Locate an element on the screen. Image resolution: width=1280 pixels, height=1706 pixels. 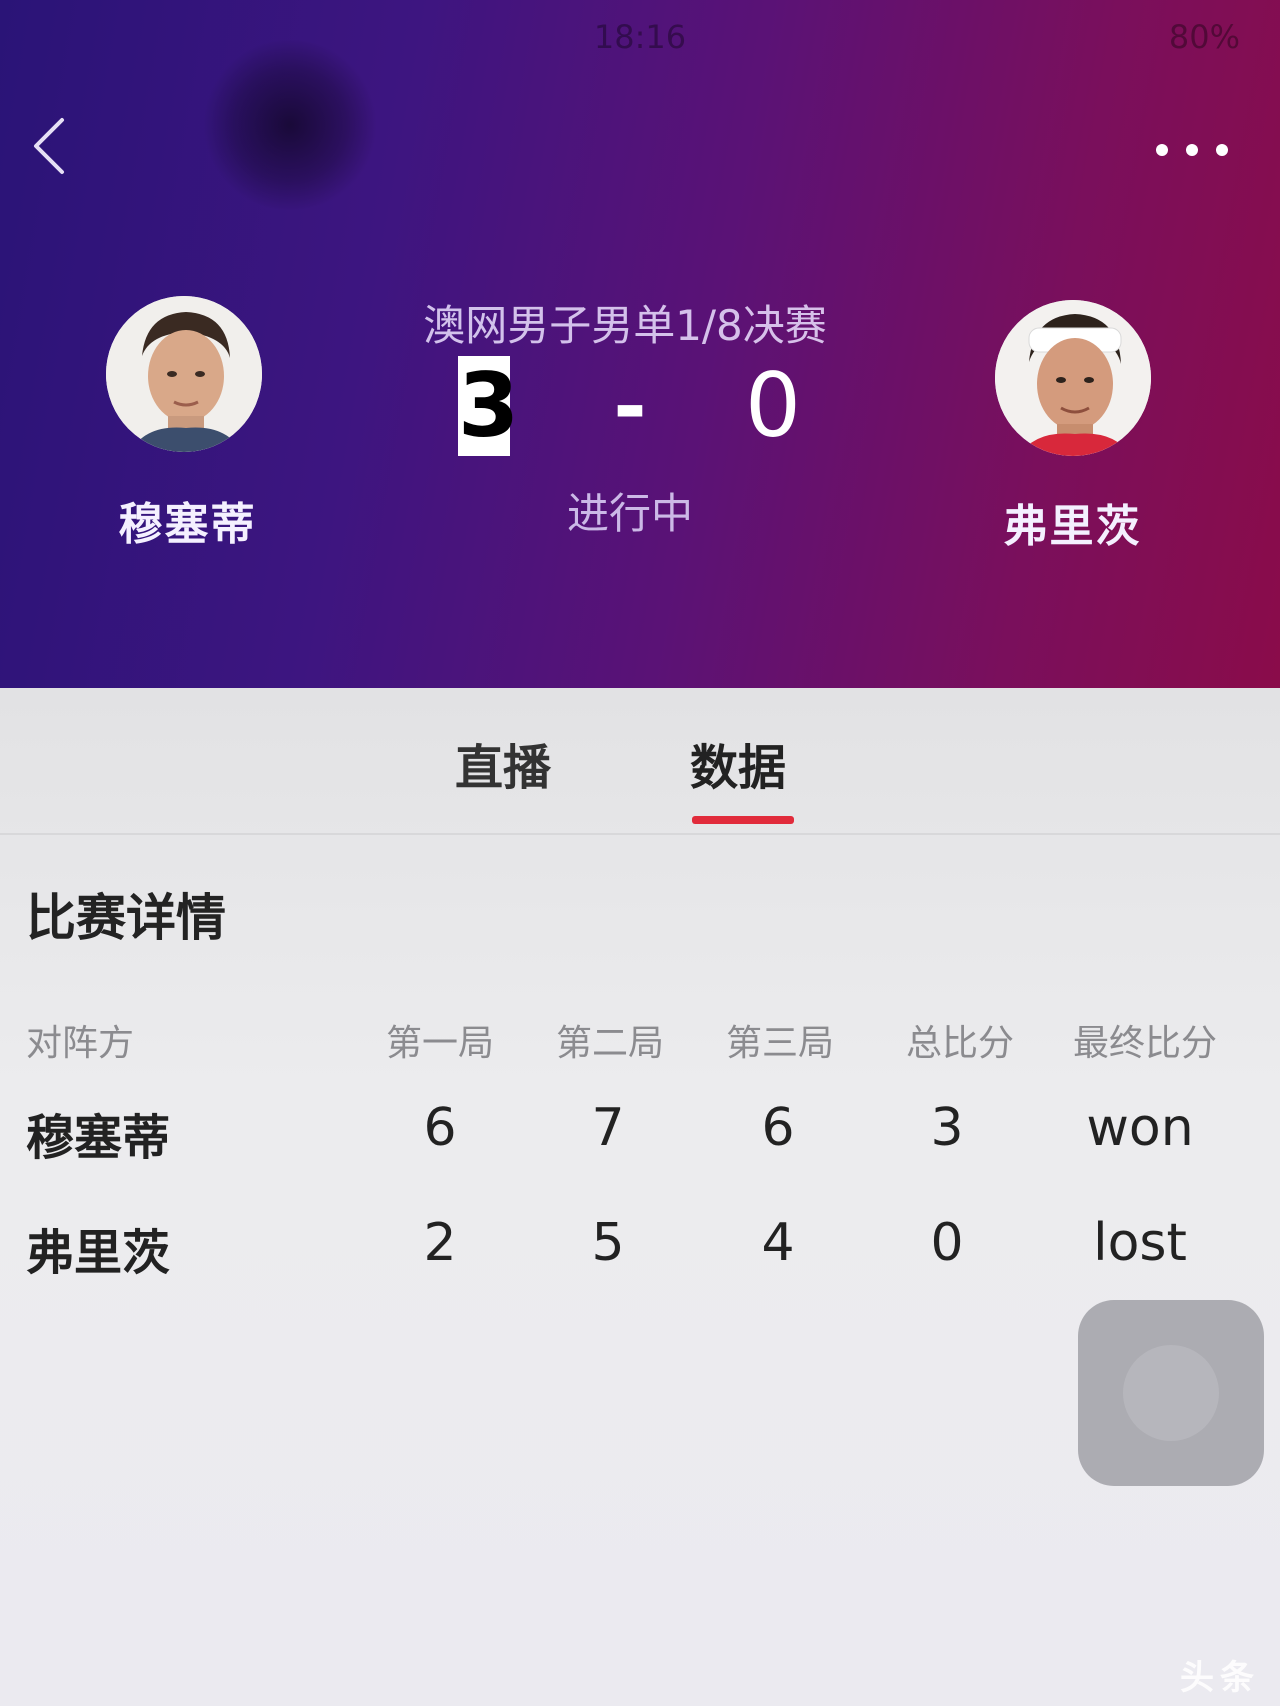
player-photo-right is located at coordinates (1073, 378).